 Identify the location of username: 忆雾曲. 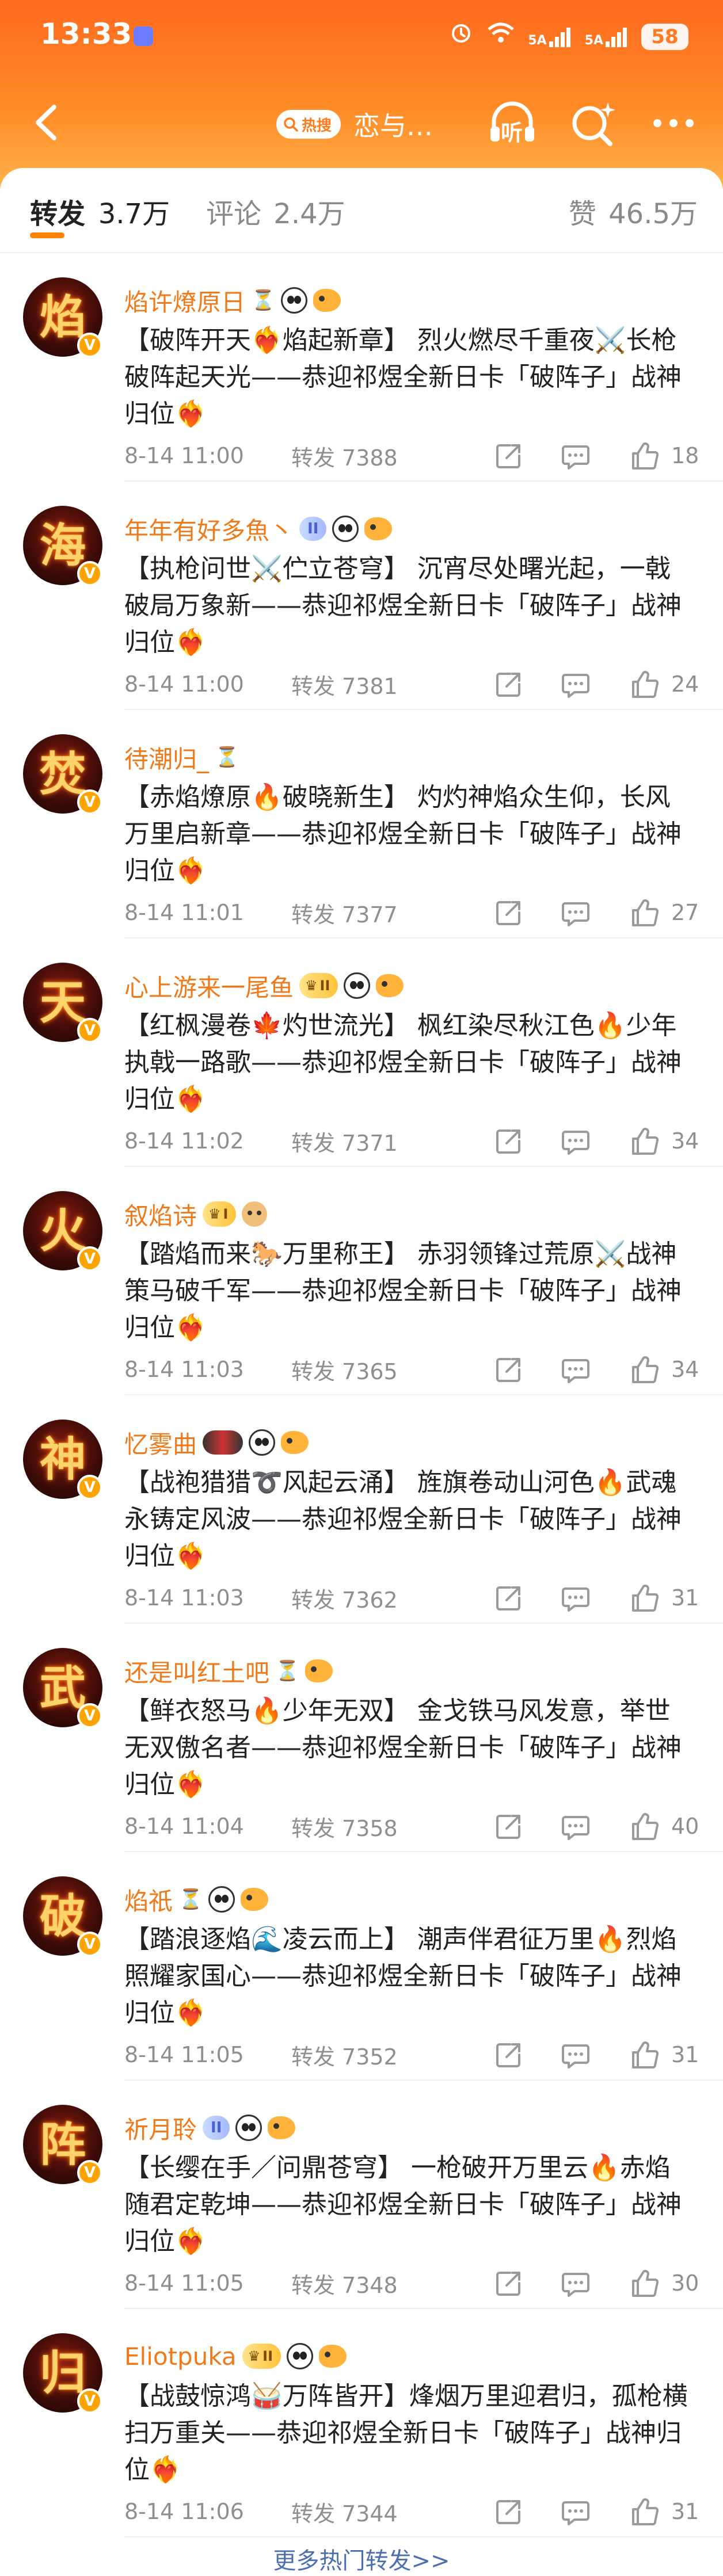
(160, 1442).